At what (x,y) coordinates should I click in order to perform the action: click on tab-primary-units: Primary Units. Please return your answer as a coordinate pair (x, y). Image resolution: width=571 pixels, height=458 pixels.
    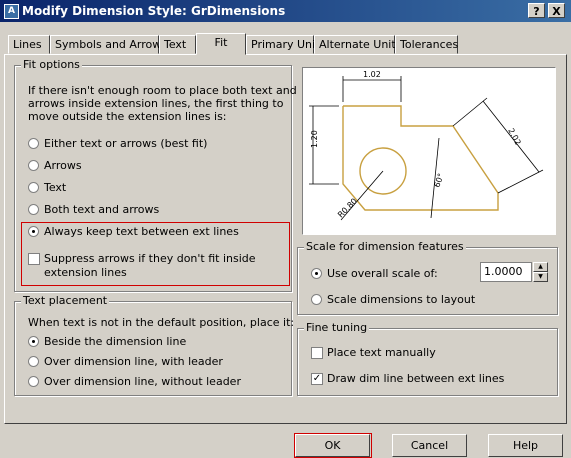
    Looking at the image, I should click on (285, 44).